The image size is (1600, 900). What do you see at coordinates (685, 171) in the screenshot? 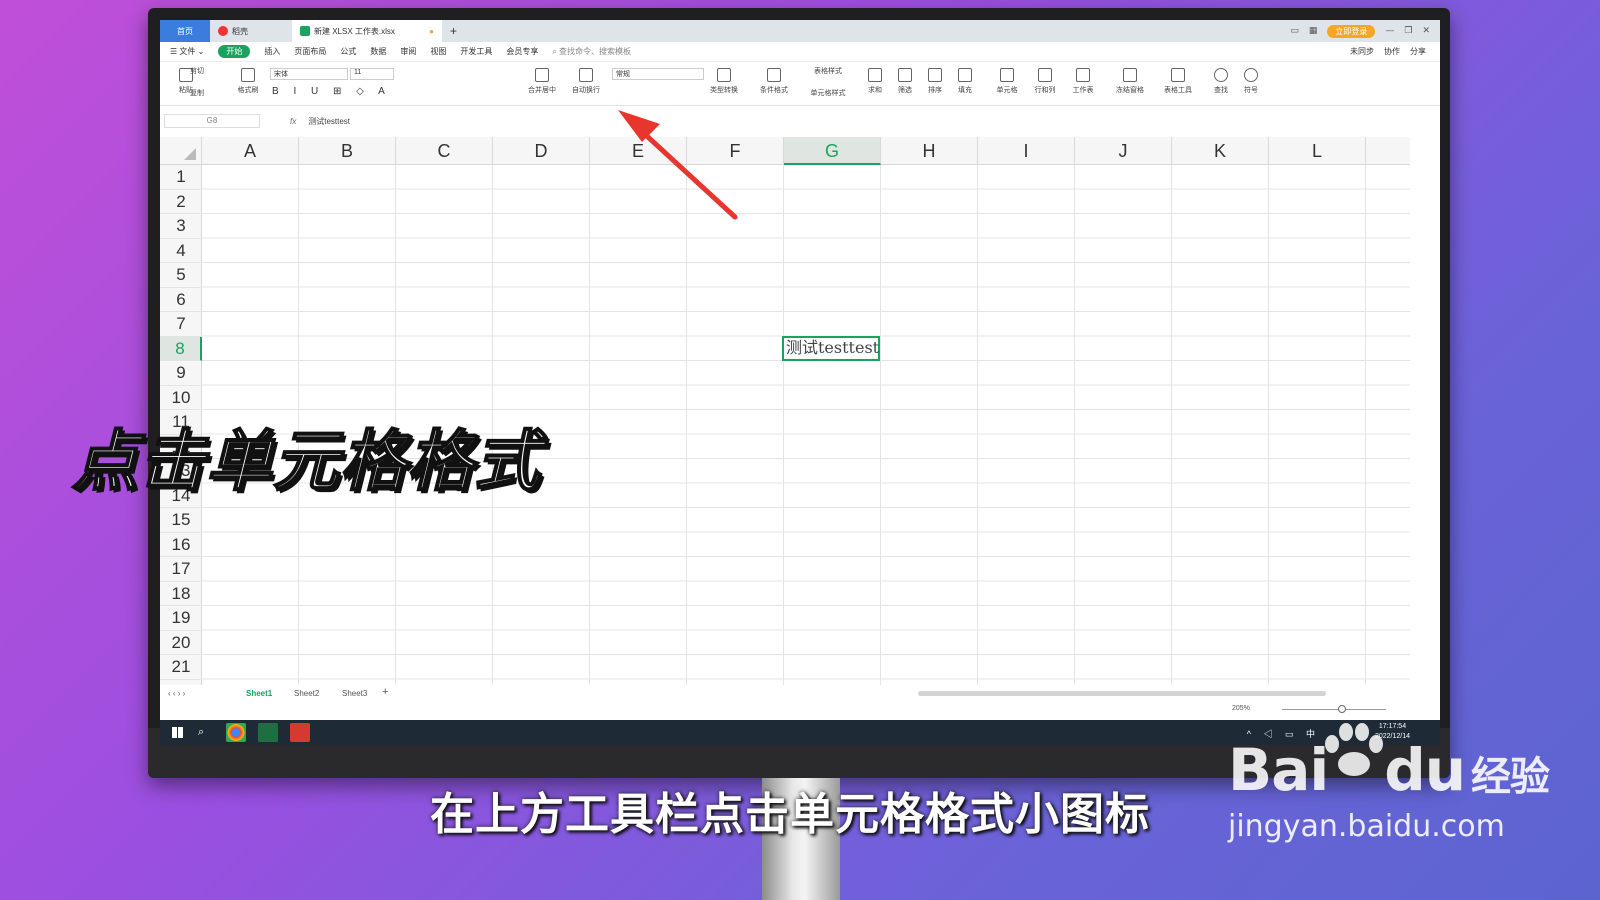
I see `arrow-shaft` at bounding box center [685, 171].